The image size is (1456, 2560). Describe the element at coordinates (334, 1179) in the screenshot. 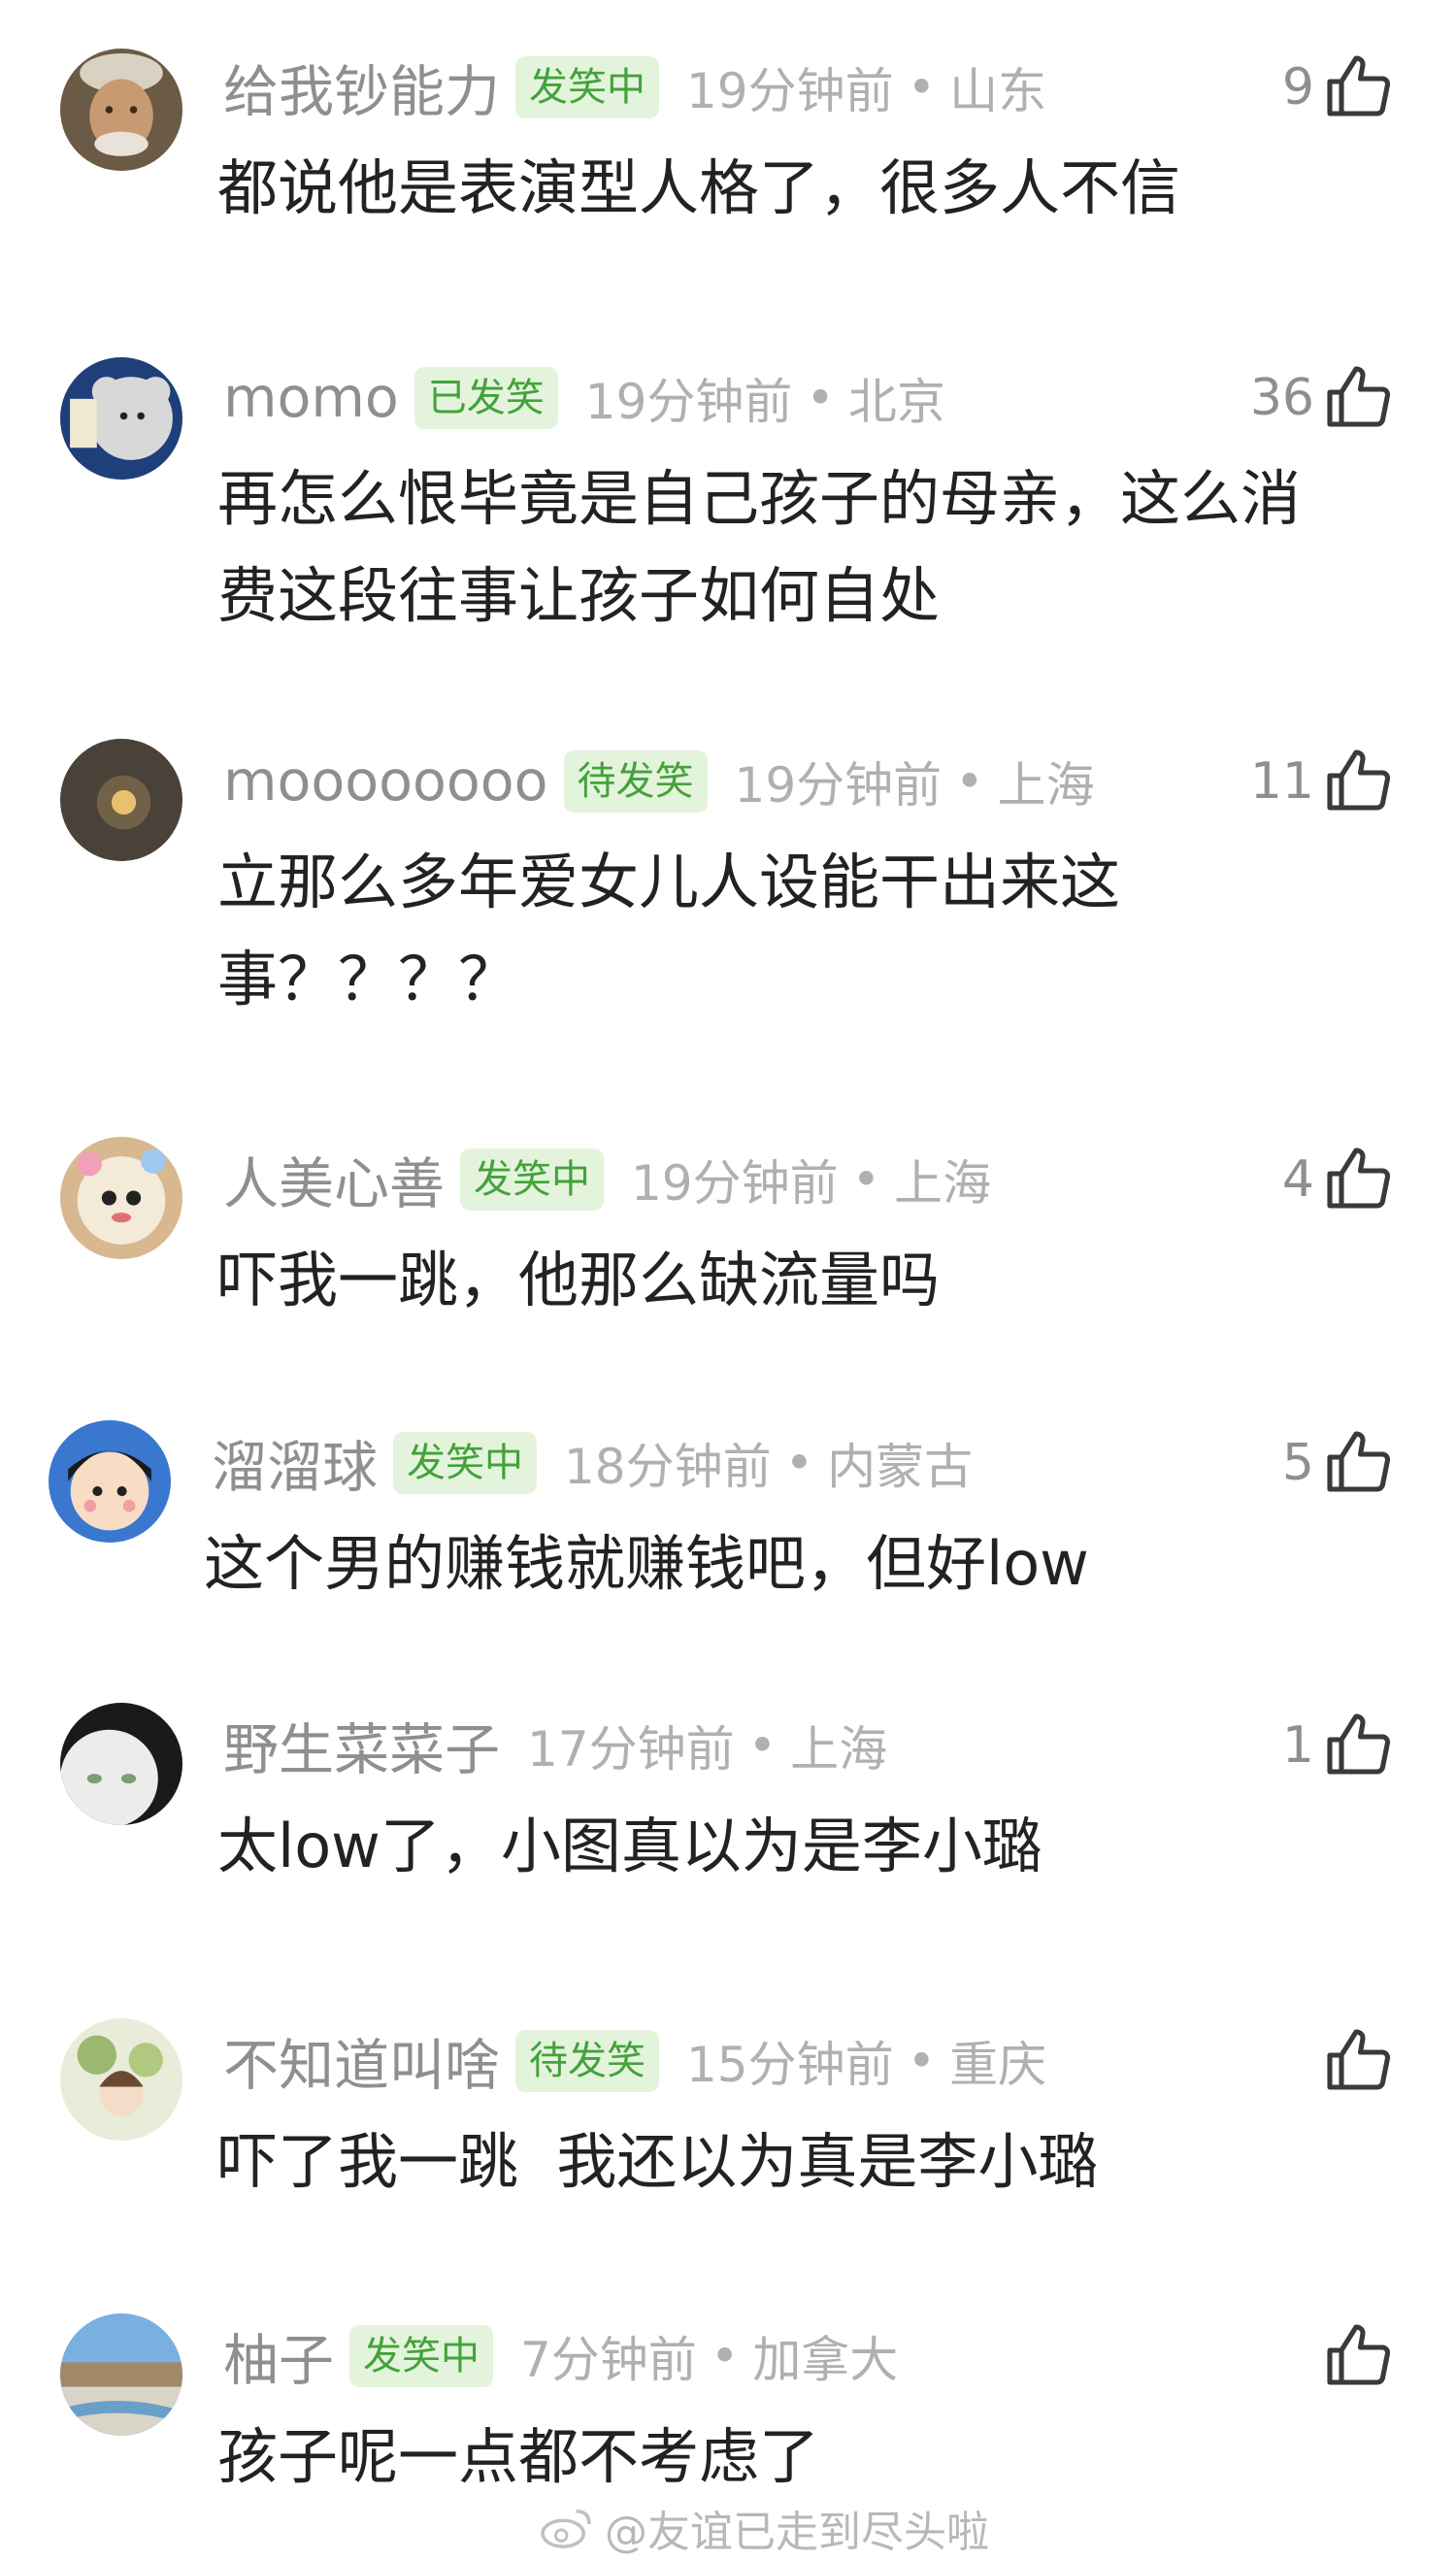

I see `username: 人美心善` at that location.